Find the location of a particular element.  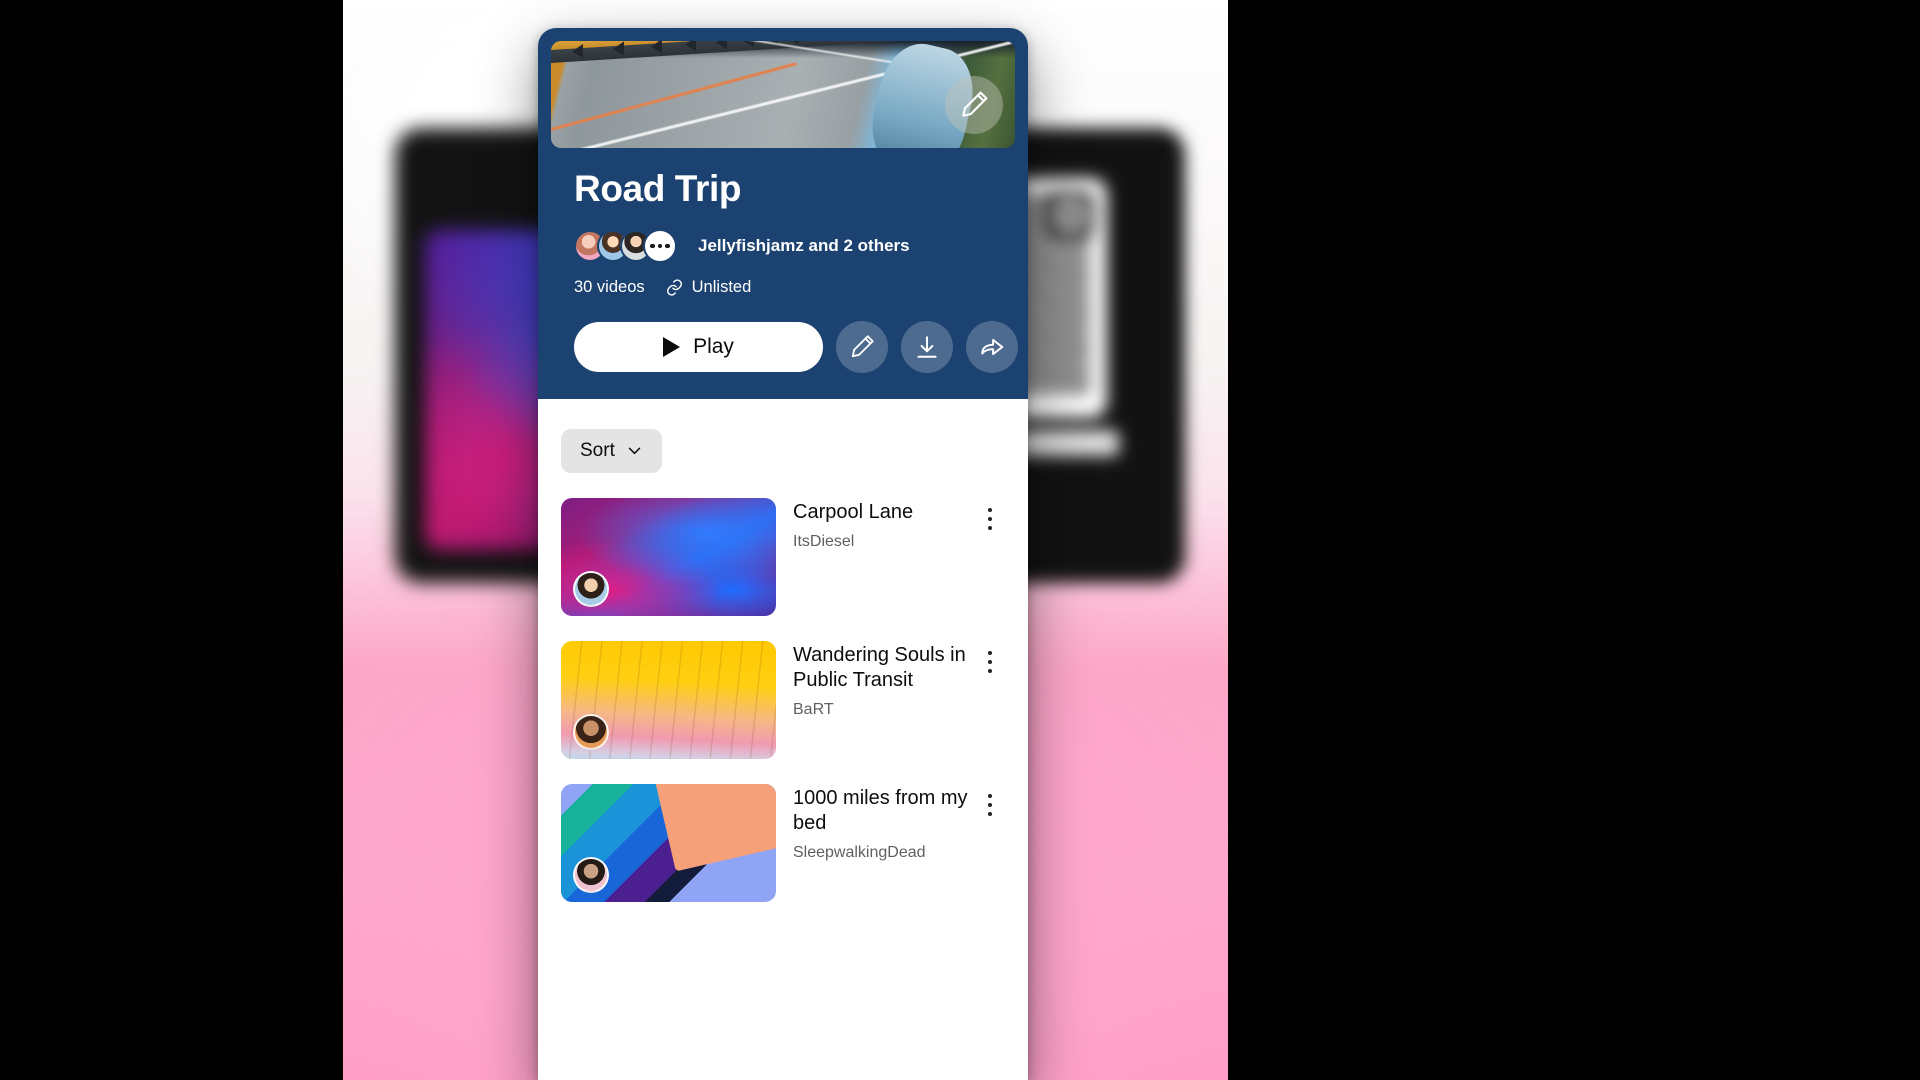

video-channel: ItsDiesel is located at coordinates (824, 542).